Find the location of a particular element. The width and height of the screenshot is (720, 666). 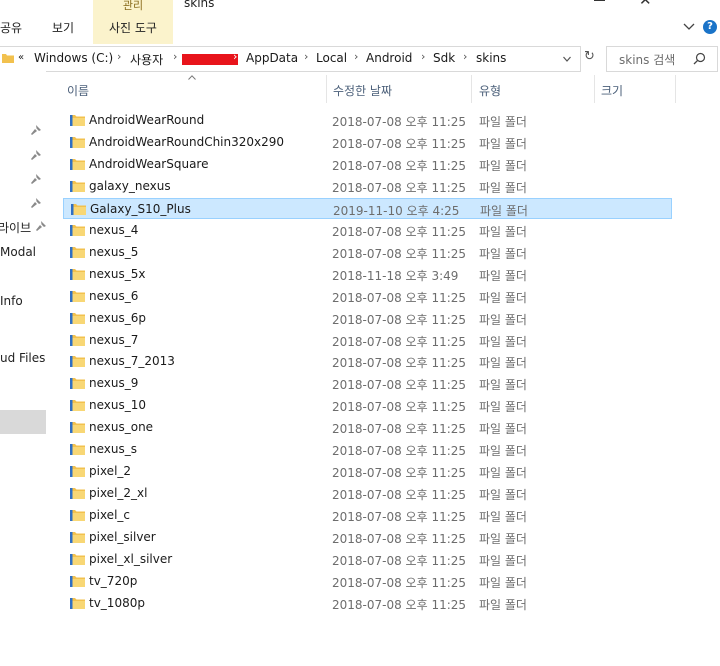

file-row: nexus_one 2018-07-08 오후 11:25 파일 폴더 is located at coordinates (367, 427).